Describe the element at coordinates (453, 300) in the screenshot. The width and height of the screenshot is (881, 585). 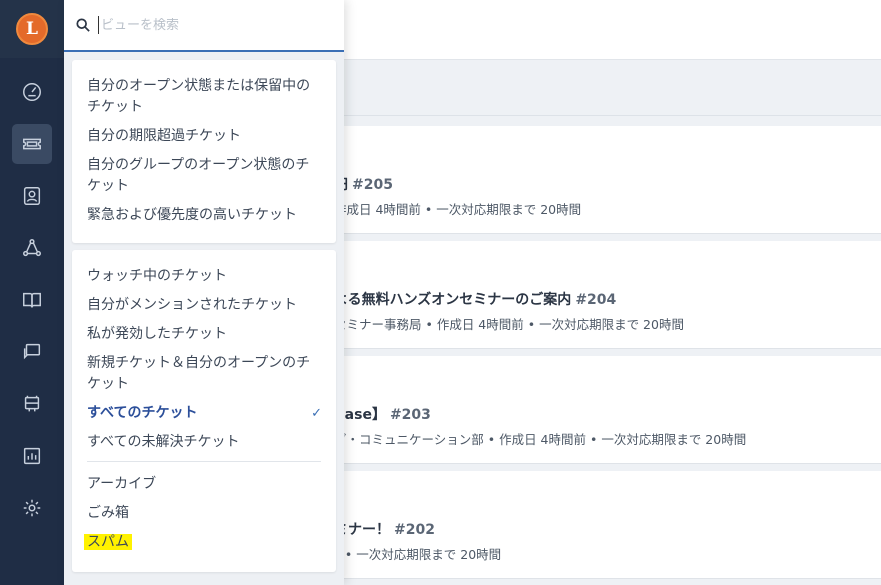
I see `ticket-subject-text: よる無料ハンズオンセミナーのご案内` at that location.